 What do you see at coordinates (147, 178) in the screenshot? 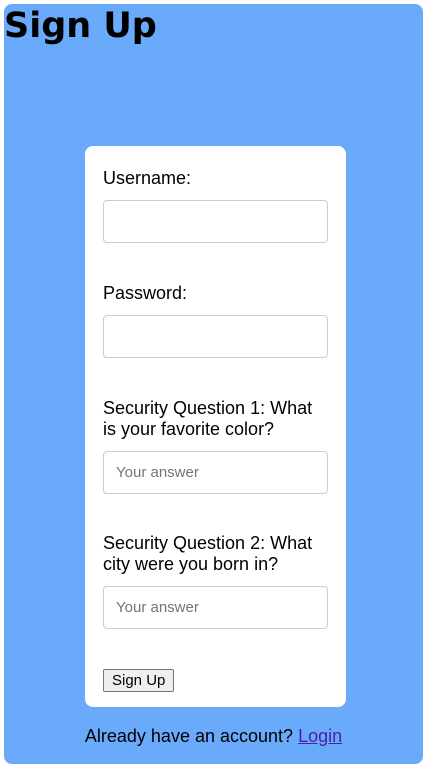
I see `username-label: Username:` at bounding box center [147, 178].